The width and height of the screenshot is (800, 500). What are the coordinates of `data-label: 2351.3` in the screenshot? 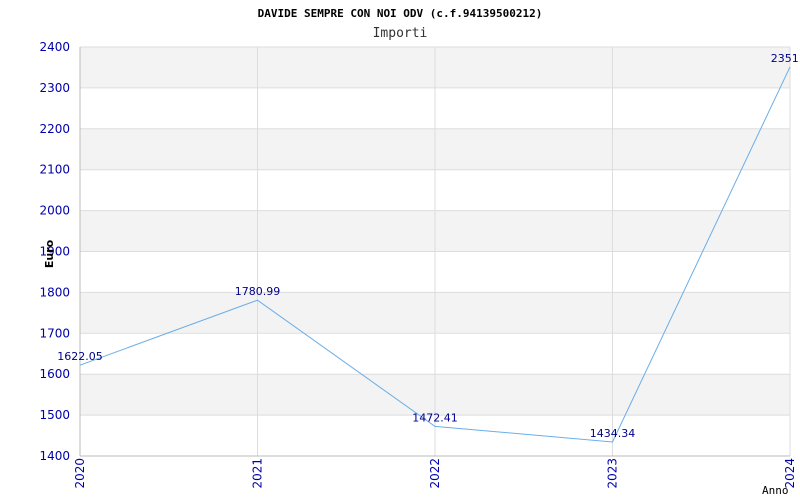 It's located at (785, 58).